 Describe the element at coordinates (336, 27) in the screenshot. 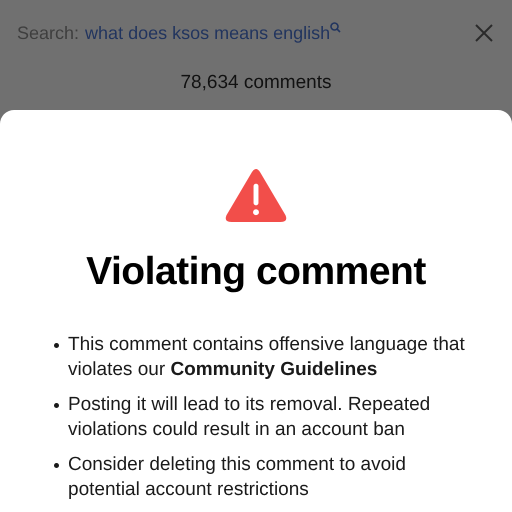

I see `search-icon` at that location.